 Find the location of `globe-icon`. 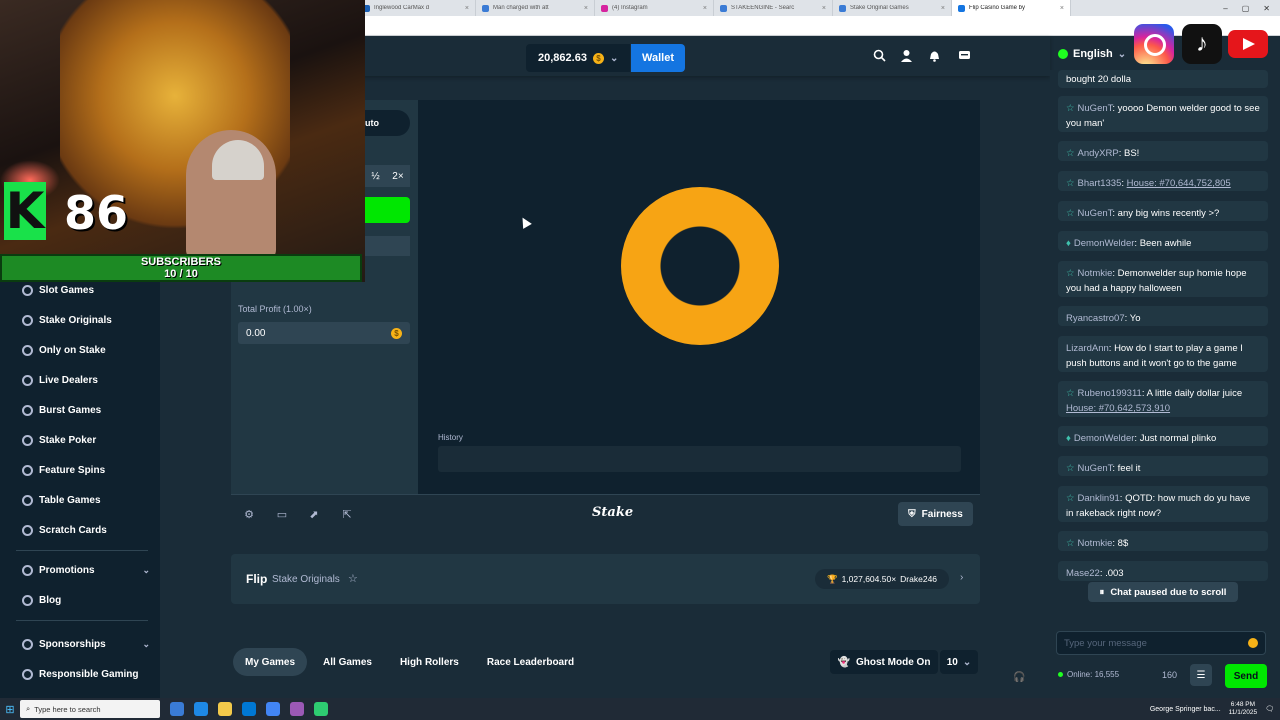

globe-icon is located at coordinates (1063, 54).